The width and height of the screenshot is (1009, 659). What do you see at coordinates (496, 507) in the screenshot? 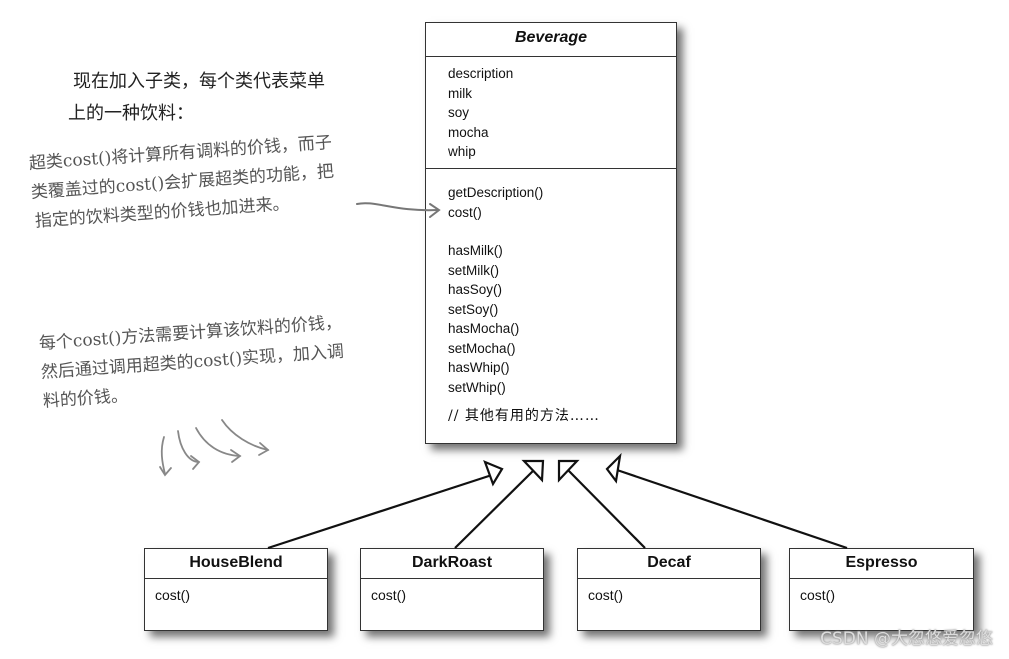
I see `inheritance-line-darkroast` at bounding box center [496, 507].